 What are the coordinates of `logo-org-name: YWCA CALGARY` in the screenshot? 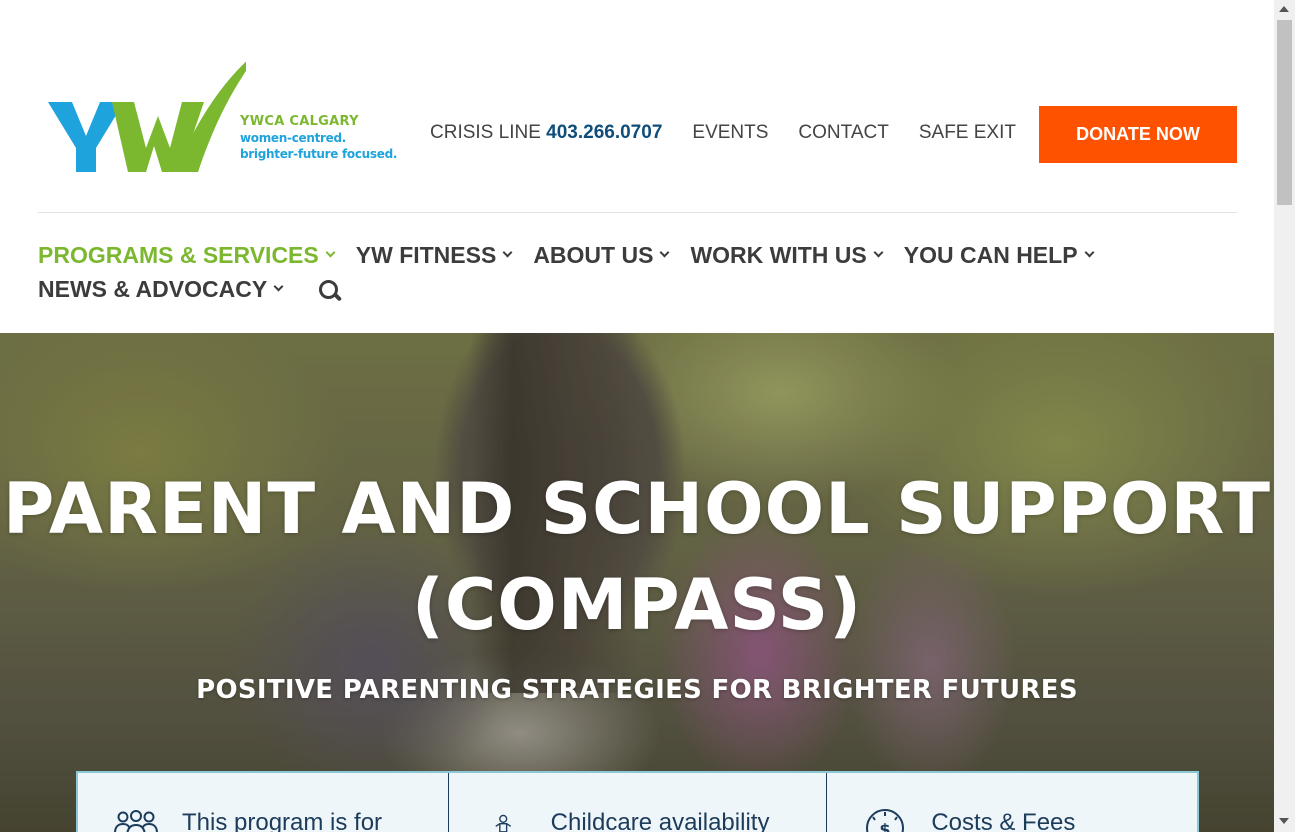 It's located at (299, 121).